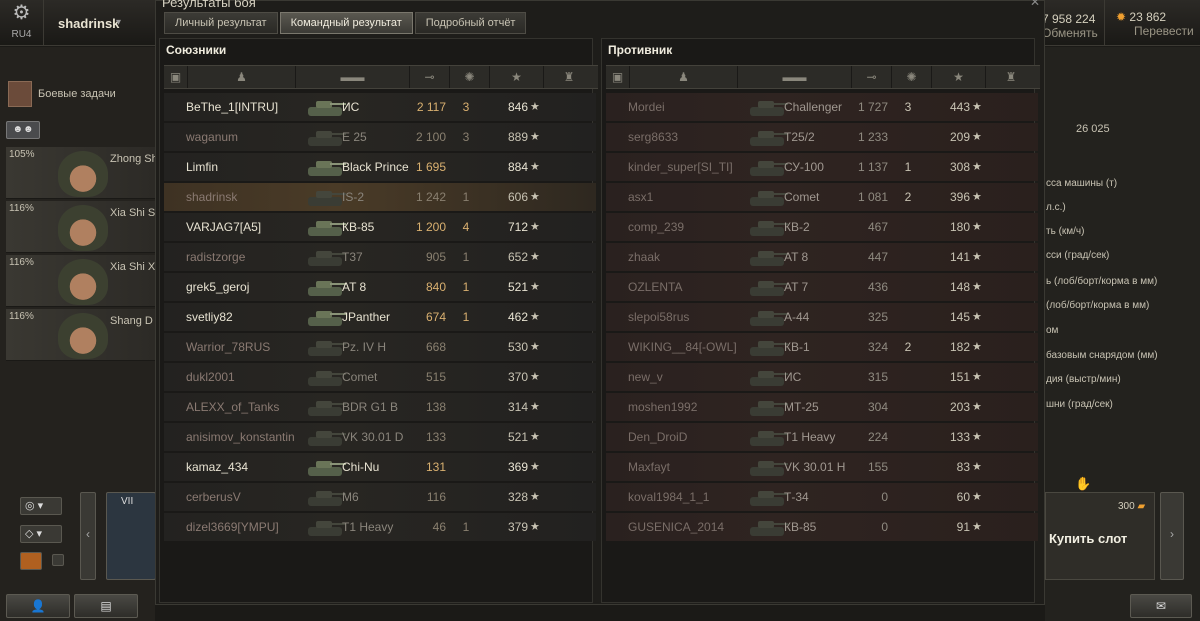 The width and height of the screenshot is (1200, 621). What do you see at coordinates (22, 23) in the screenshot?
I see `settings-button: ⚙ RU4` at bounding box center [22, 23].